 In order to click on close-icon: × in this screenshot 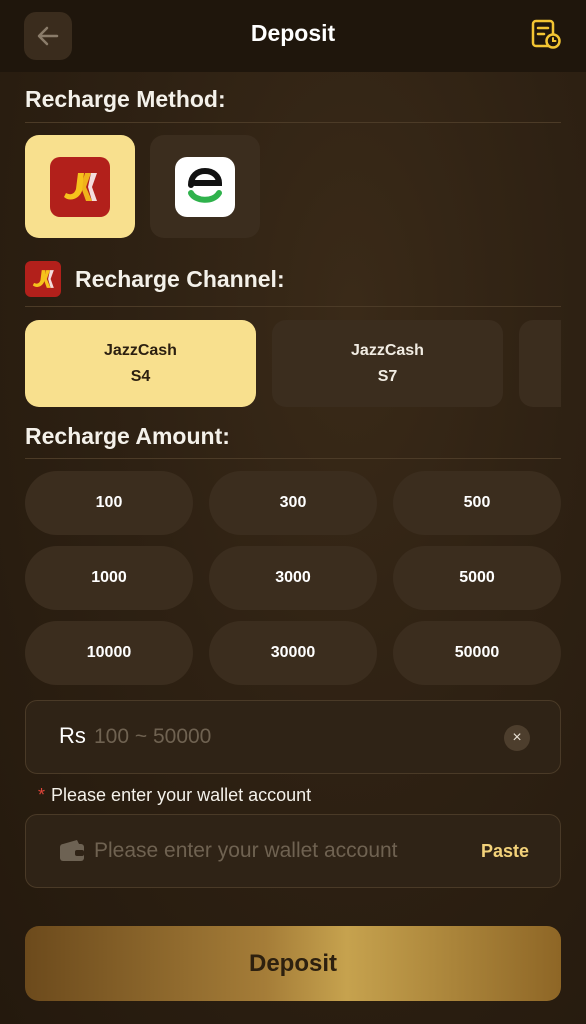, I will do `click(517, 737)`.